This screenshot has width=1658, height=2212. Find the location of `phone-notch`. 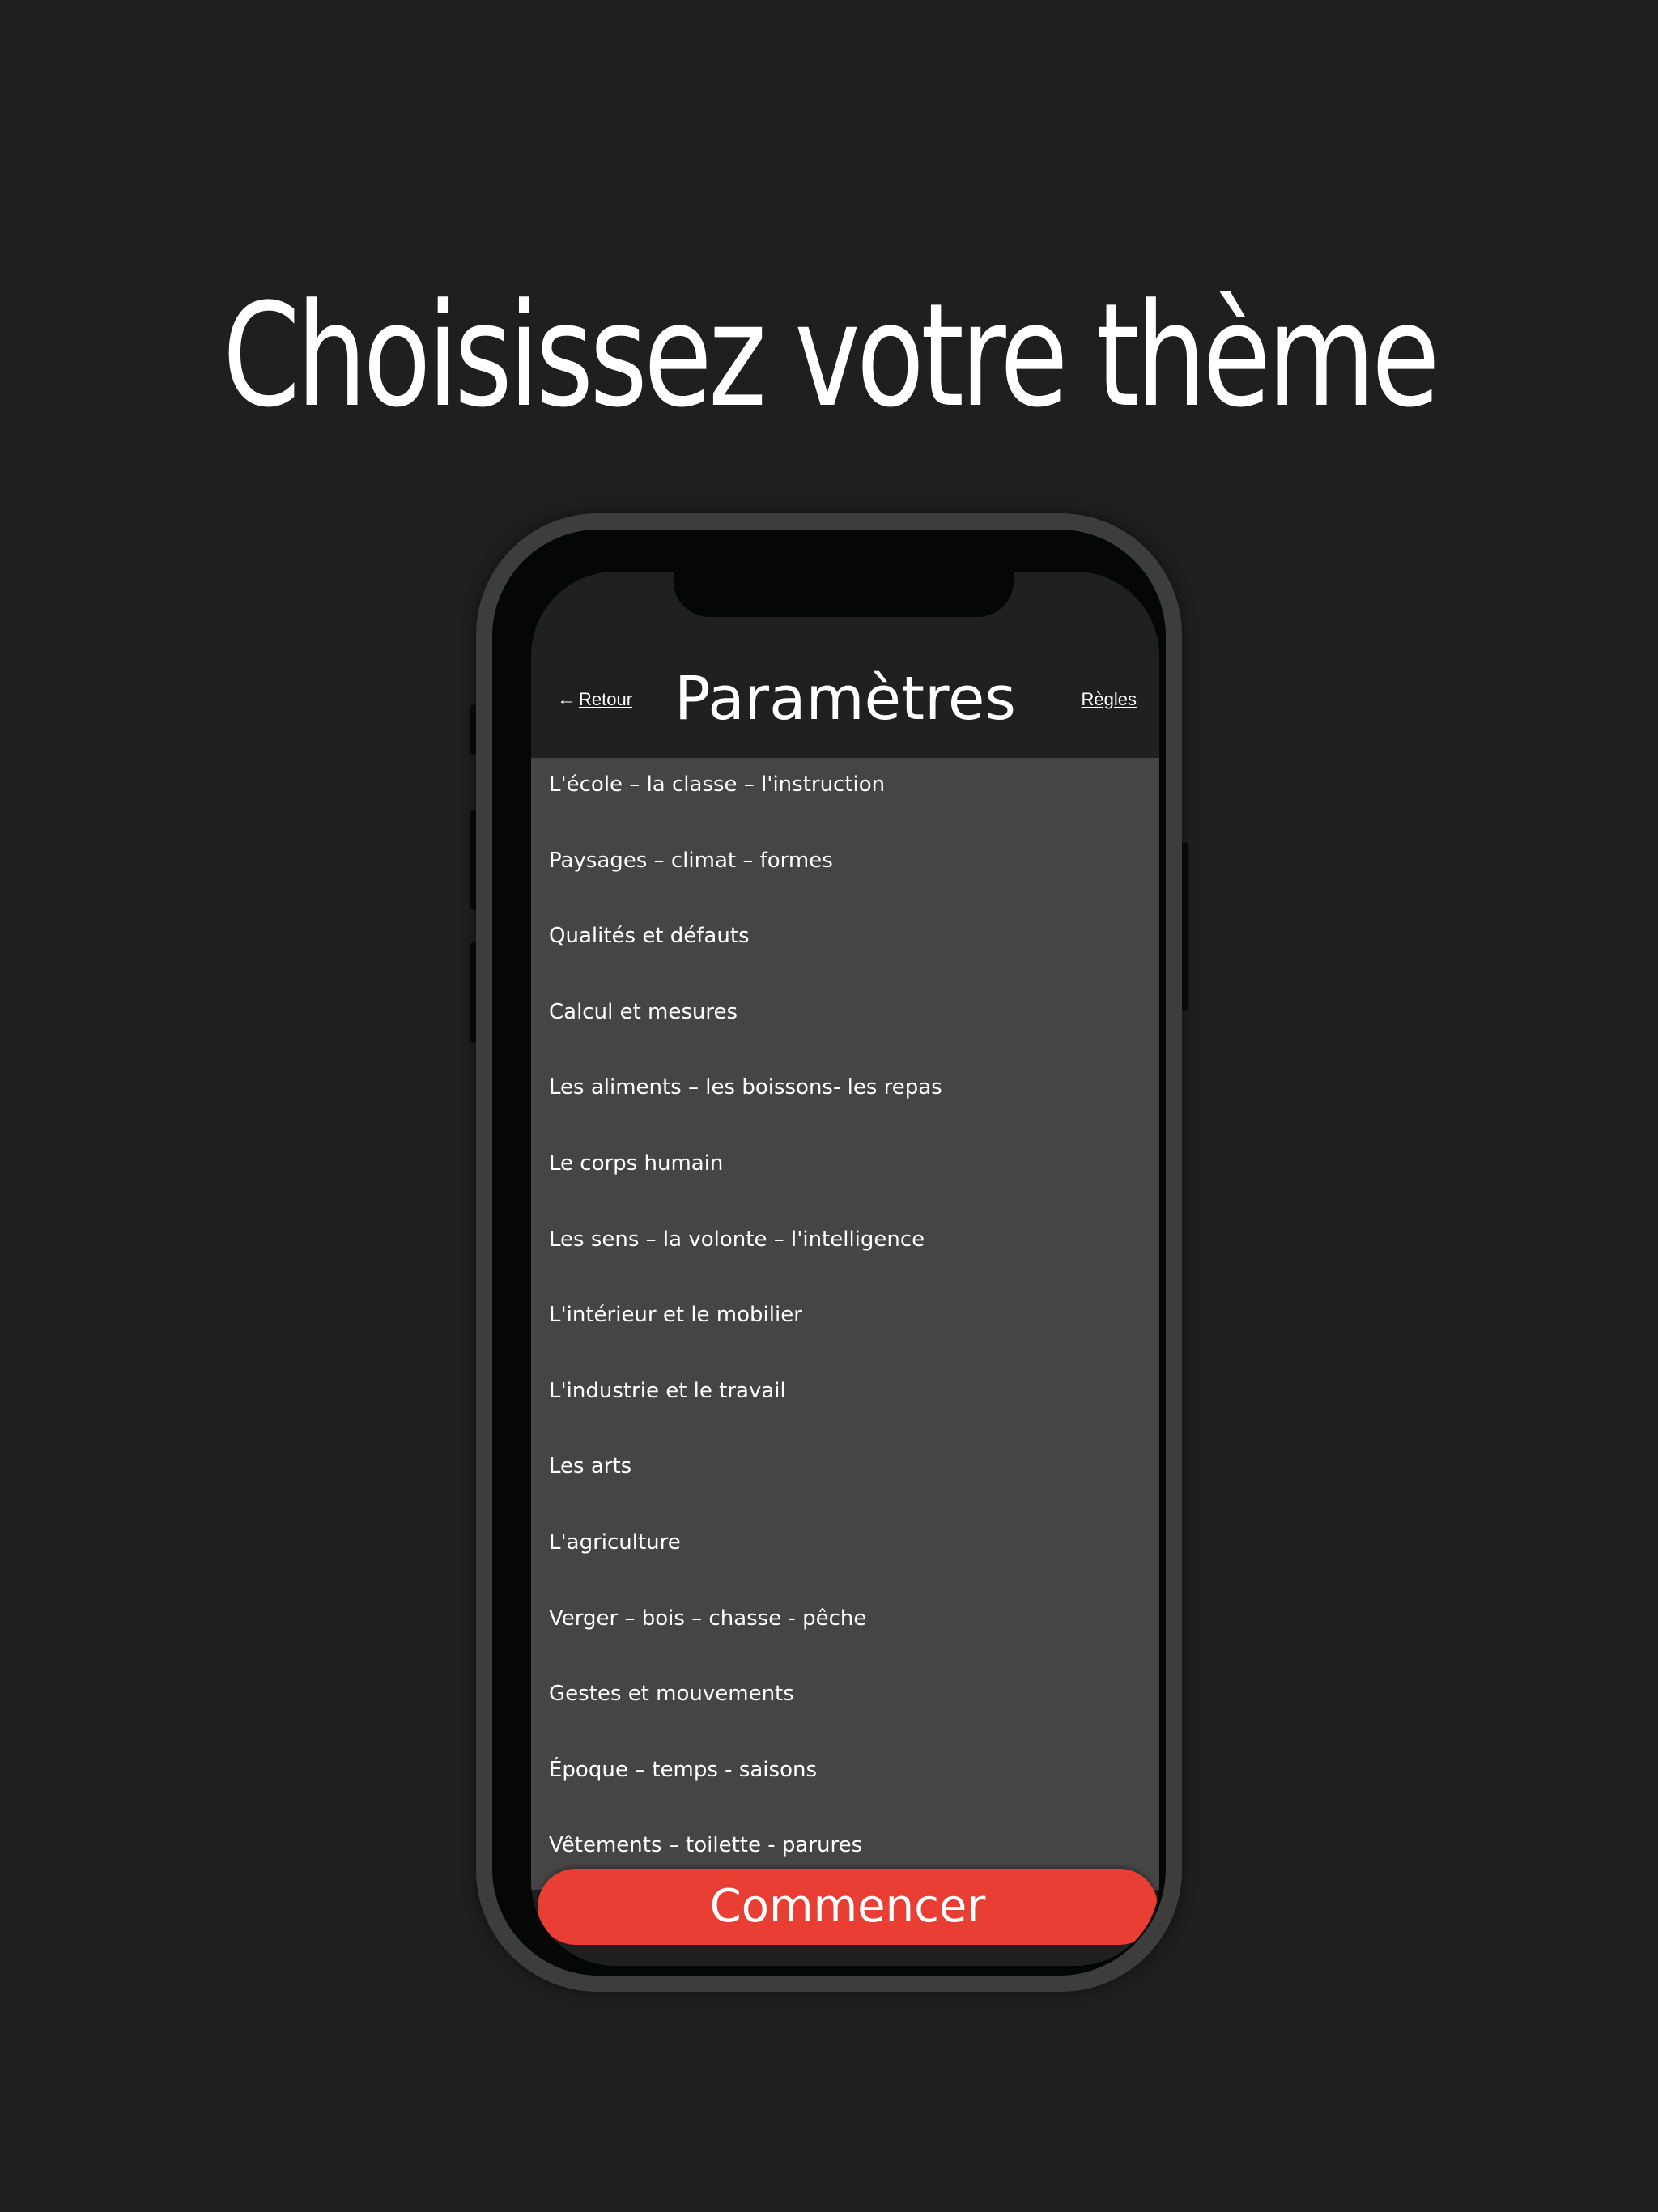

phone-notch is located at coordinates (844, 594).